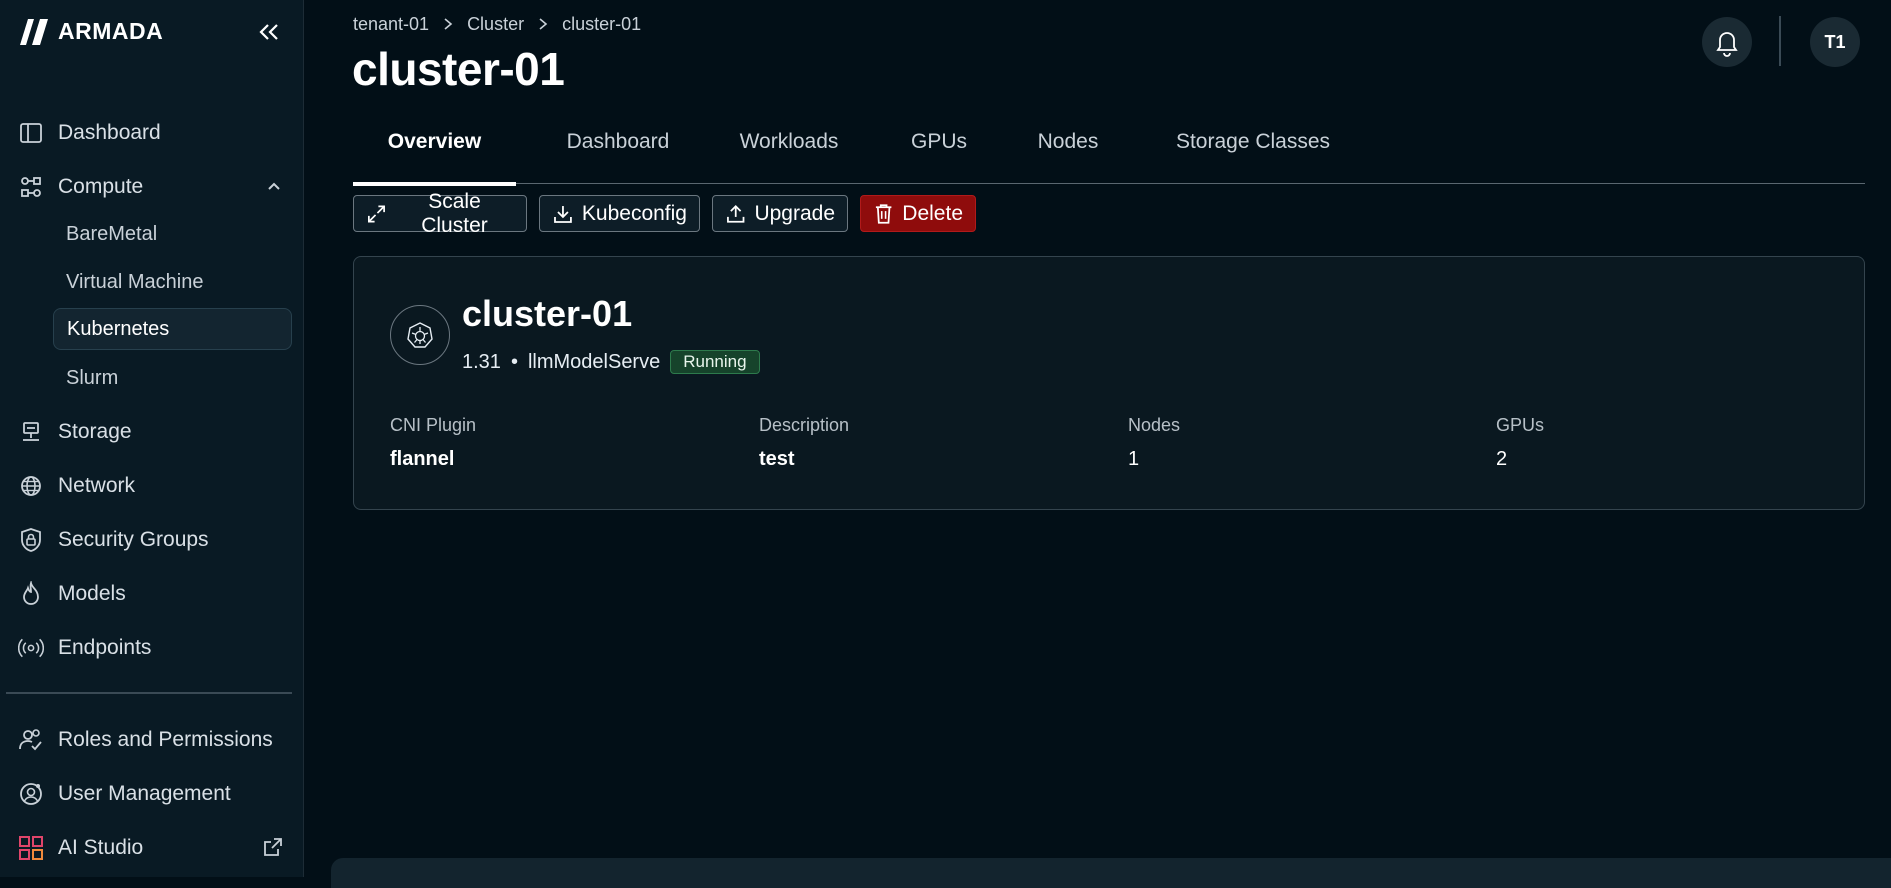 The height and width of the screenshot is (888, 1891). What do you see at coordinates (31, 848) in the screenshot?
I see `grid-icon` at bounding box center [31, 848].